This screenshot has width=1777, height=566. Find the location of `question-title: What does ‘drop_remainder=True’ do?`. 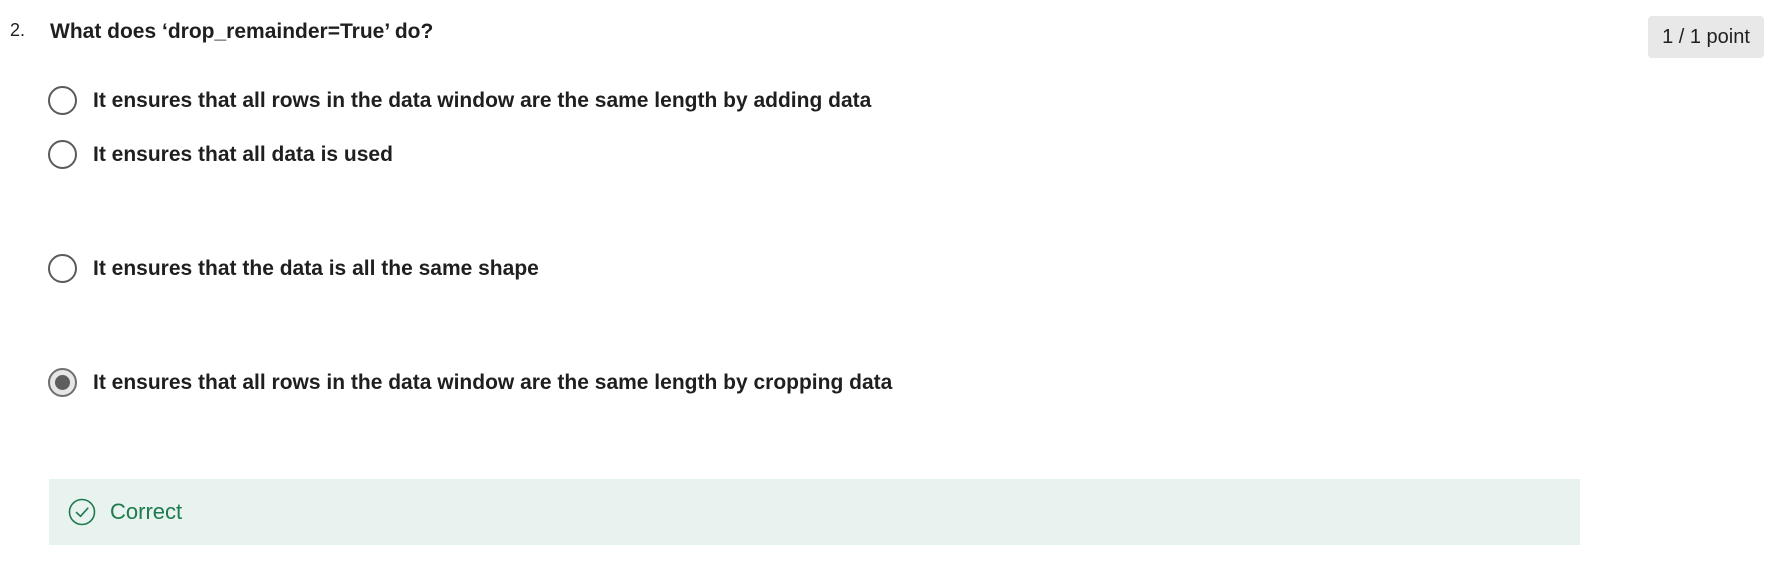

question-title: What does ‘drop_remainder=True’ do? is located at coordinates (242, 31).